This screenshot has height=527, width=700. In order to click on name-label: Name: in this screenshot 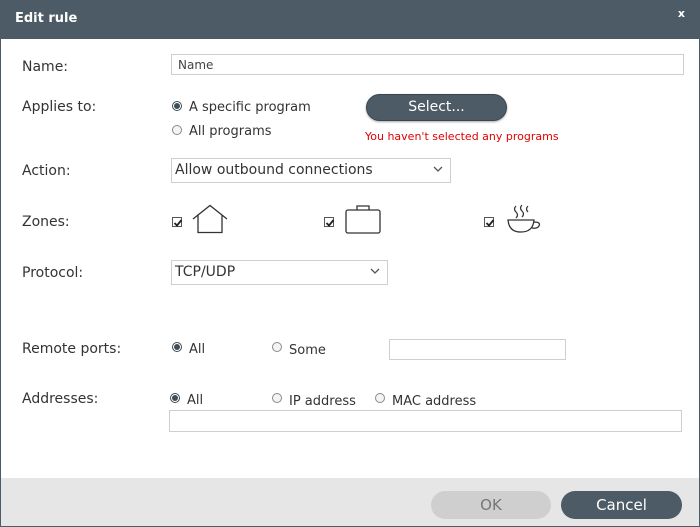, I will do `click(45, 67)`.